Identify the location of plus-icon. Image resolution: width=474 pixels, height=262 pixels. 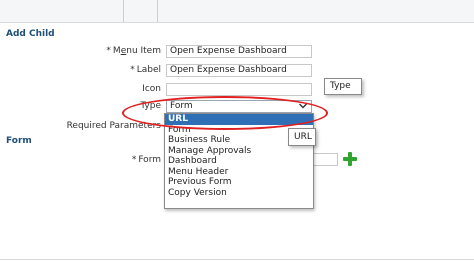
(350, 159).